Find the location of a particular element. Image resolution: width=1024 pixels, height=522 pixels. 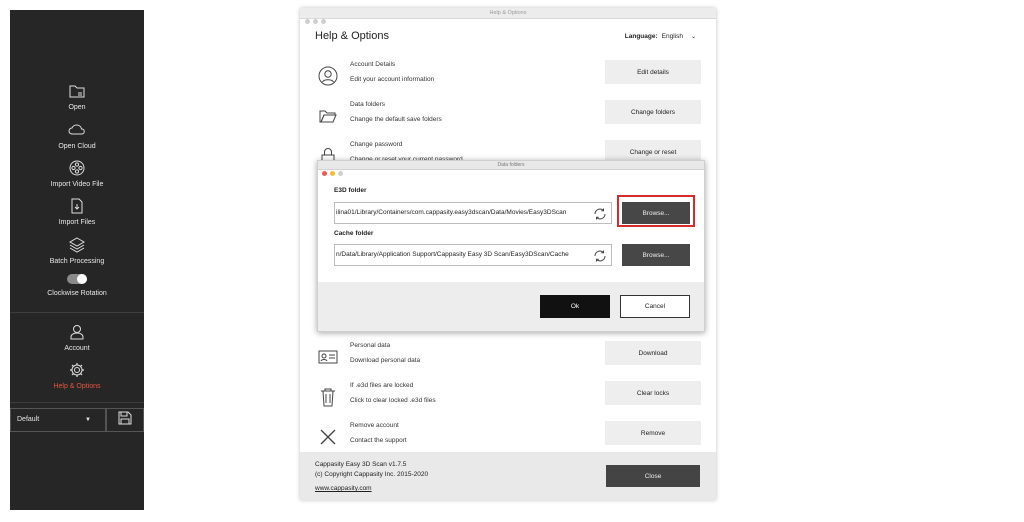

highlight-box is located at coordinates (656, 211).